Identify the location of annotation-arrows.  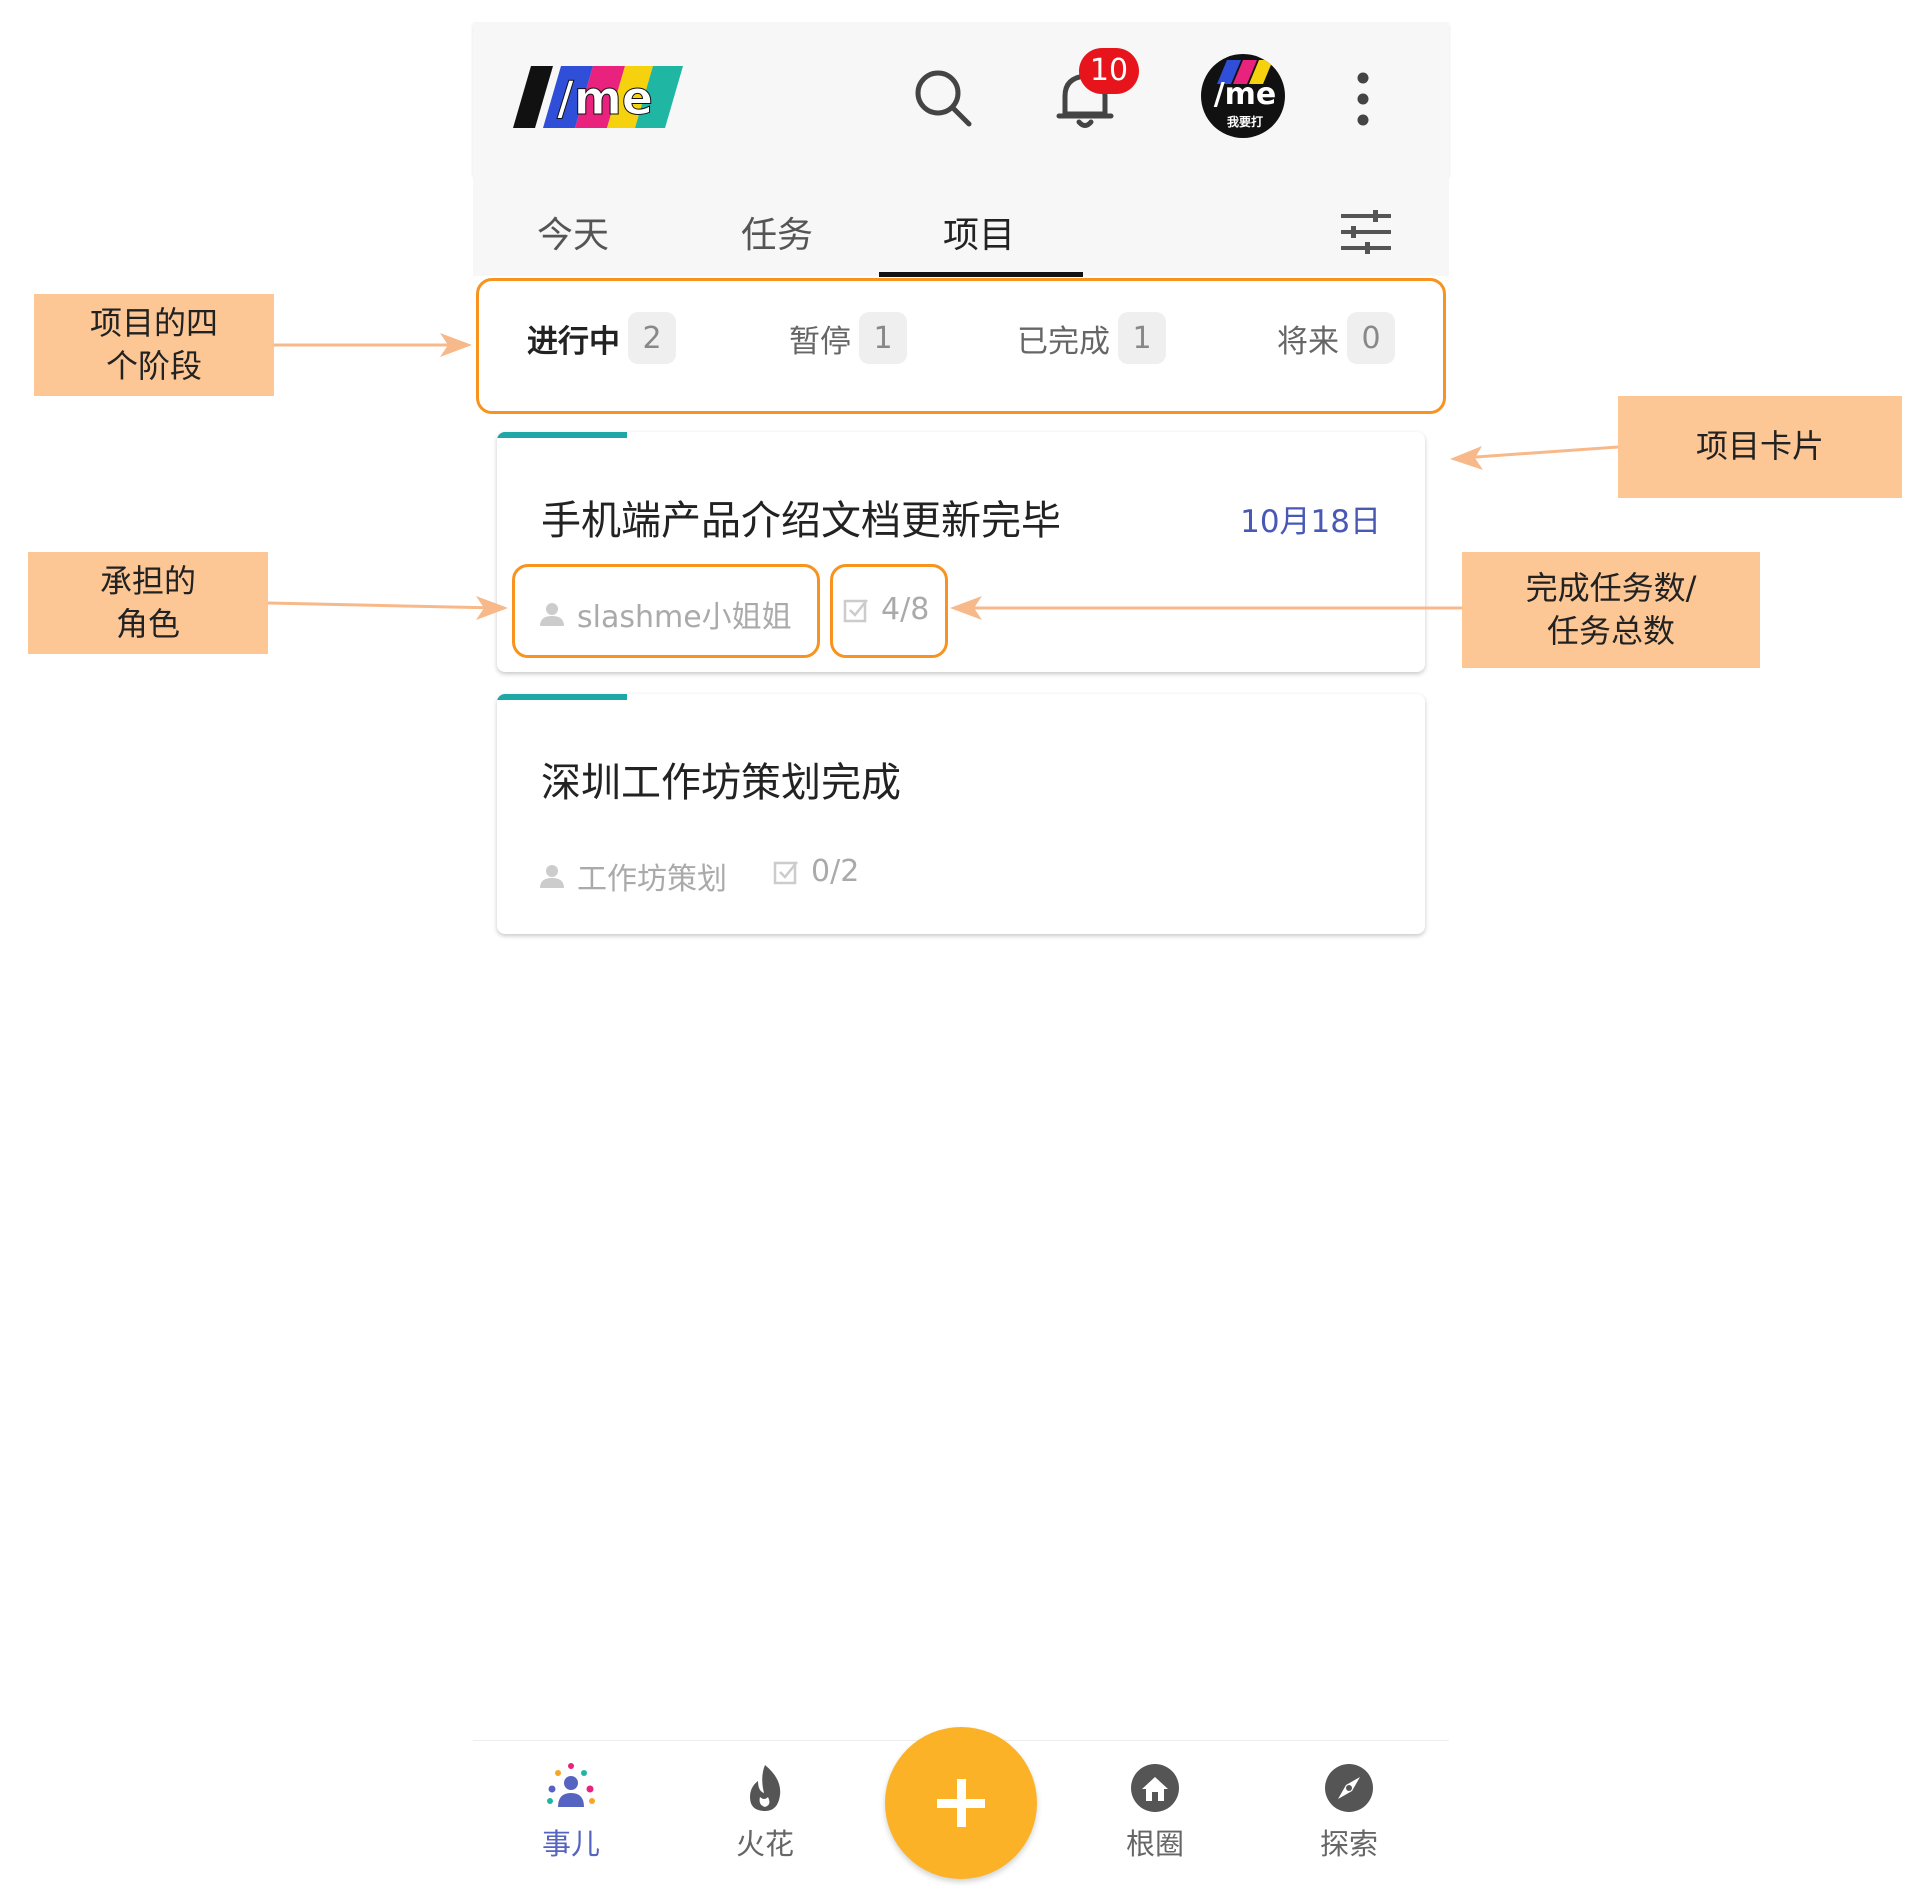
(943, 476).